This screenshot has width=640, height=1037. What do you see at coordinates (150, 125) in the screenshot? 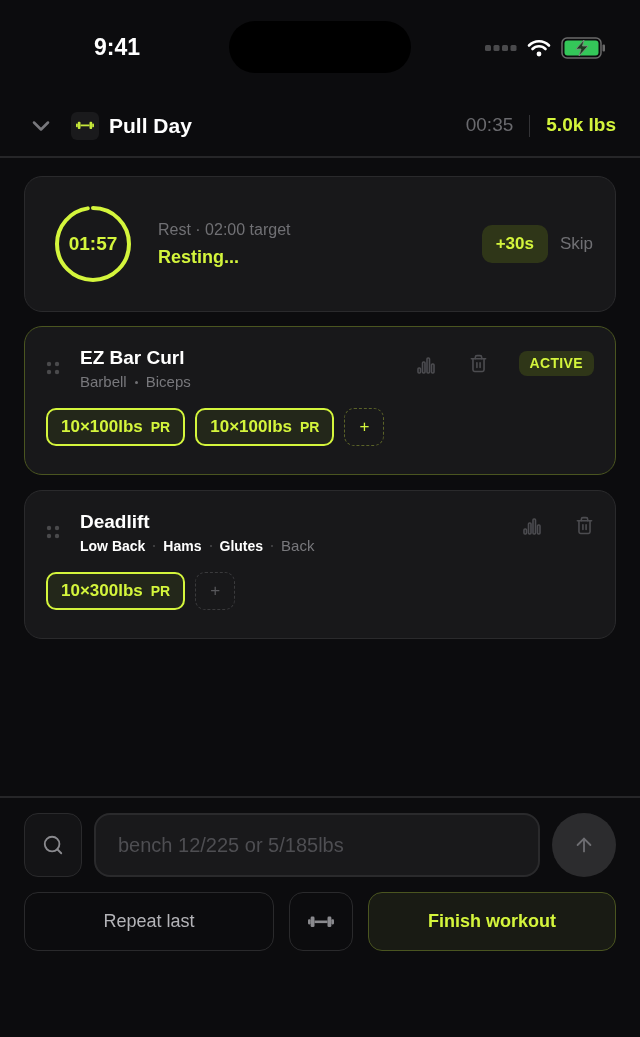
I see `workout-title: Pull Day` at bounding box center [150, 125].